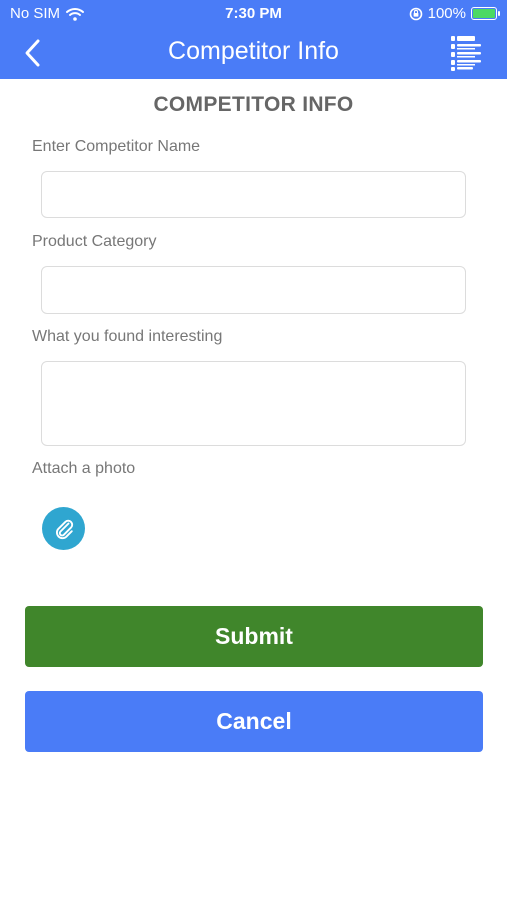  What do you see at coordinates (253, 14) in the screenshot?
I see `status-bar: No SIM 7:30 PM 100%` at bounding box center [253, 14].